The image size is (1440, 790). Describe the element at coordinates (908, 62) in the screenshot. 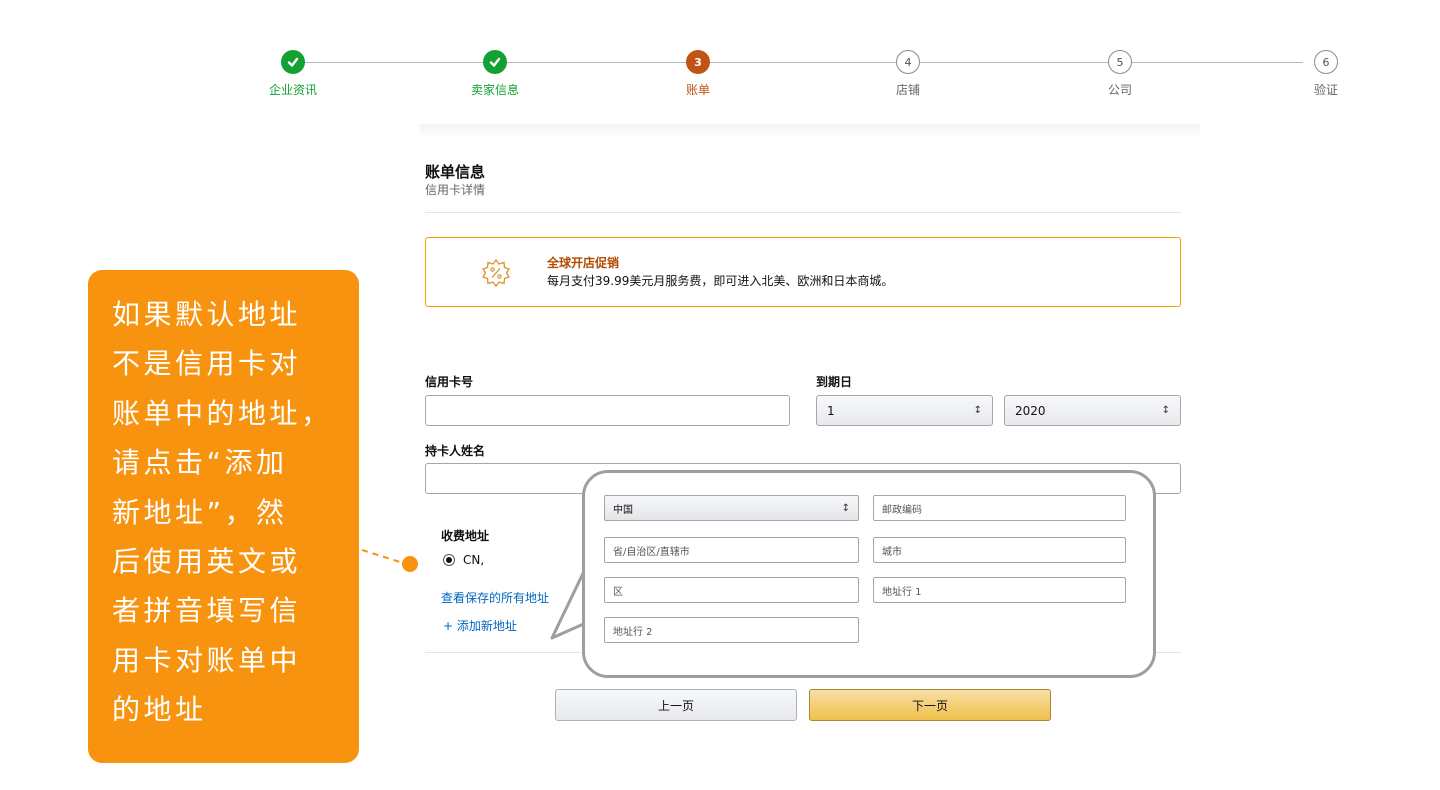

I see `step-number-badge: 4` at that location.